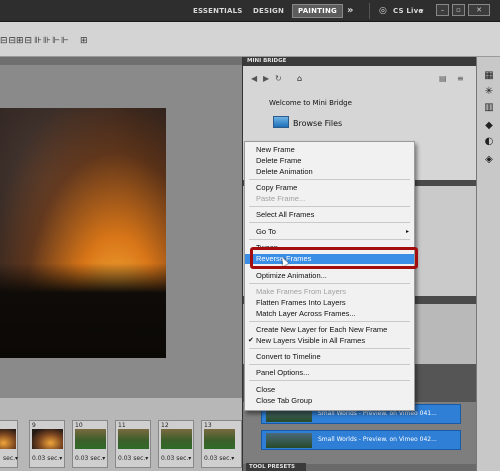  Describe the element at coordinates (218, 11) in the screenshot. I see `workspace-essentials: ESSENTIALS` at that location.